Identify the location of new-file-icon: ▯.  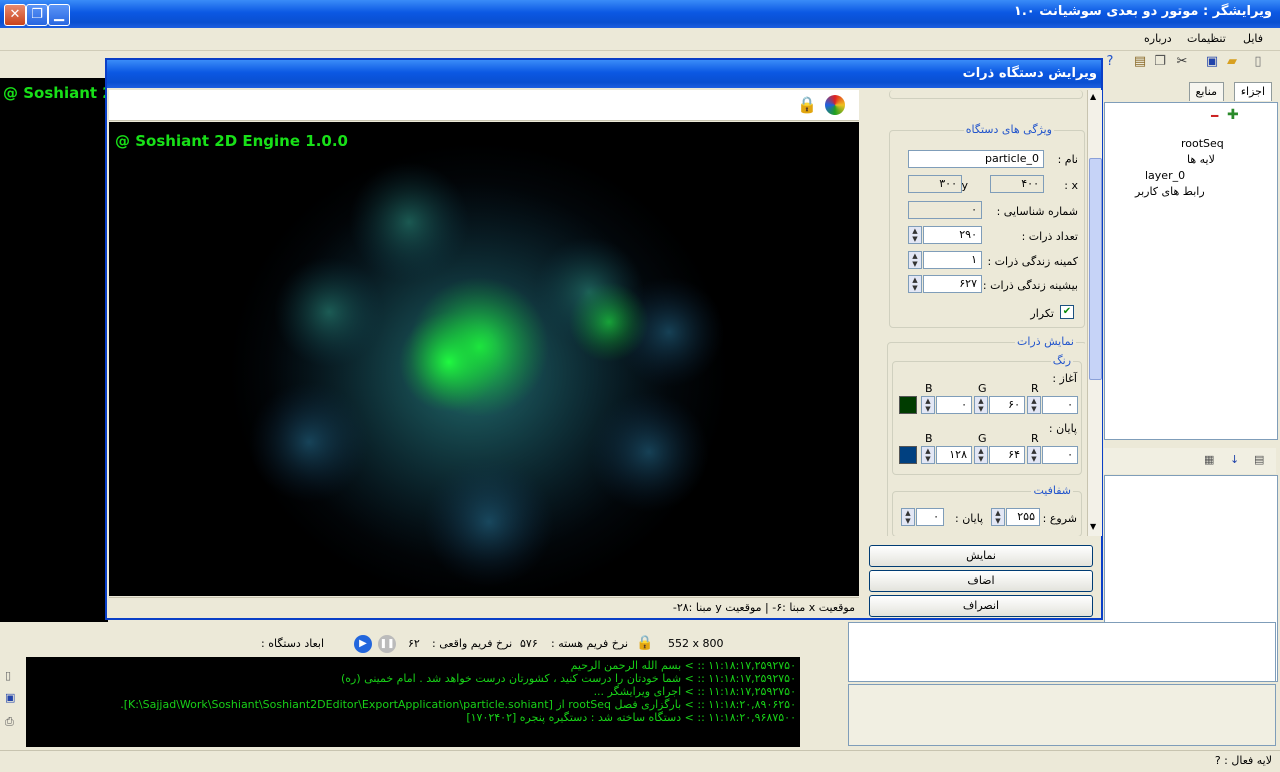
(1258, 62).